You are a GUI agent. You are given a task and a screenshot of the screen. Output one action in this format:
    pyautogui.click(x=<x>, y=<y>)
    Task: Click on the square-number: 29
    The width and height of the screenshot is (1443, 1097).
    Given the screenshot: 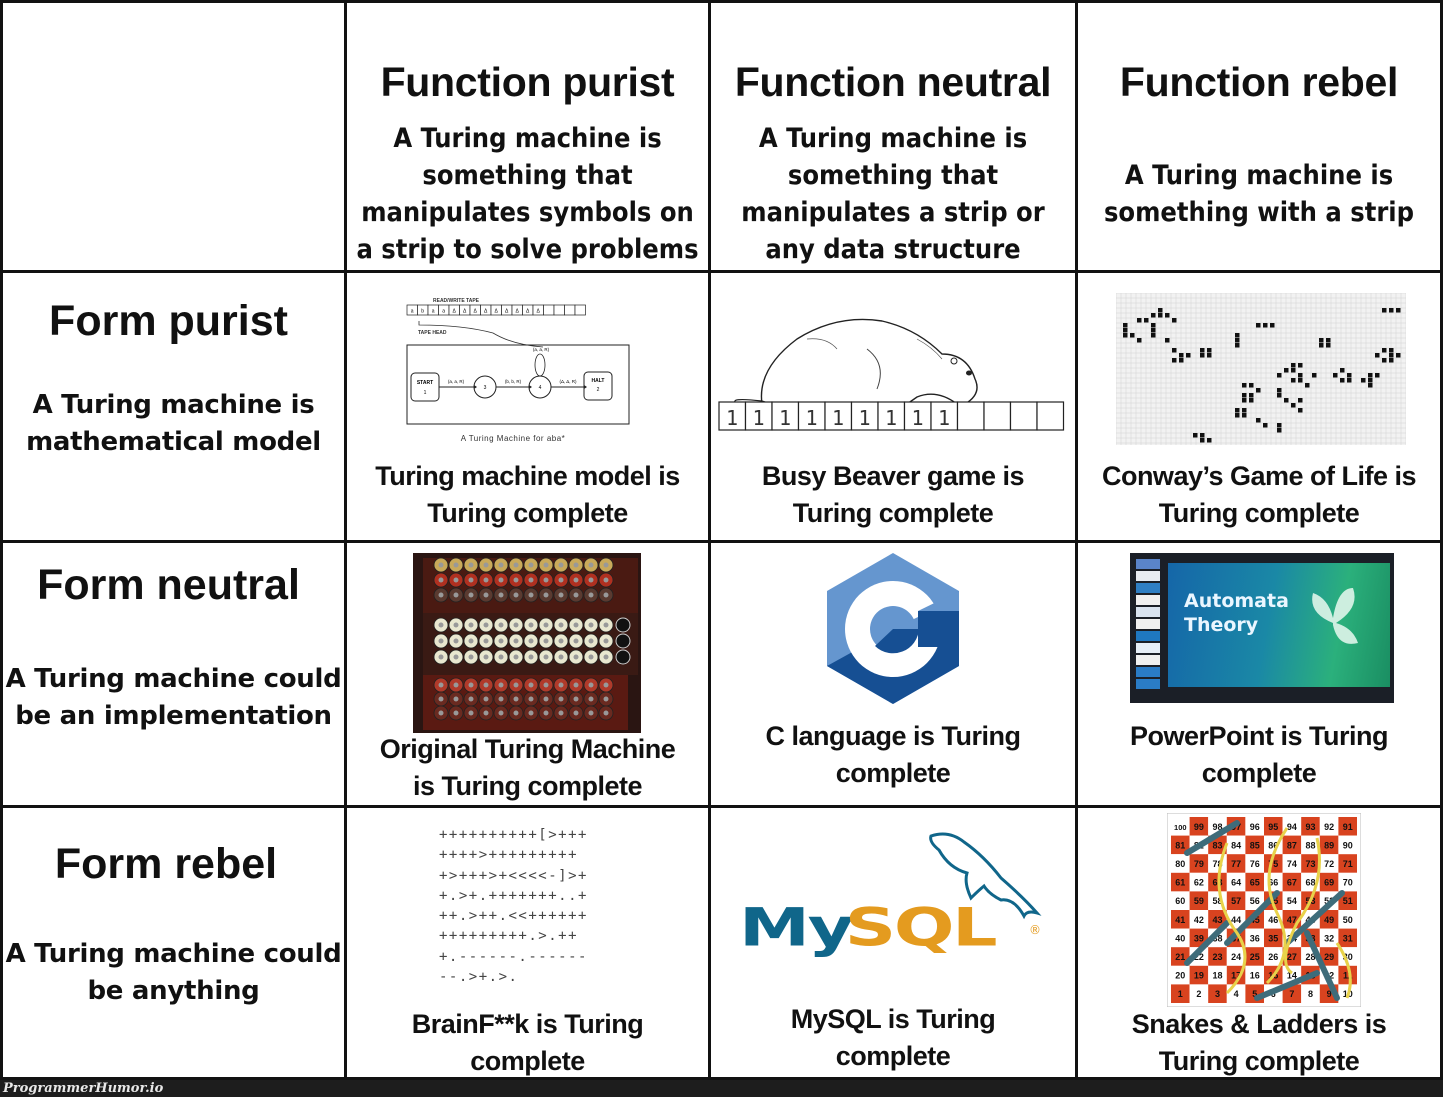 What is the action you would take?
    pyautogui.click(x=1329, y=957)
    